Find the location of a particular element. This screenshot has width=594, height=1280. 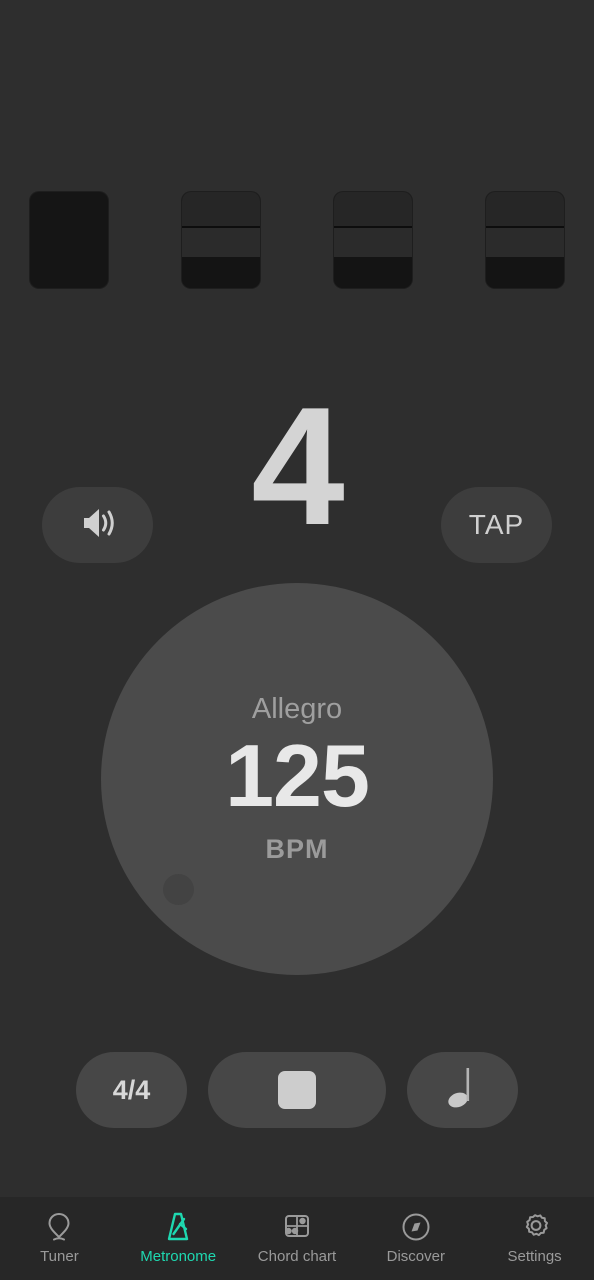

beat-indicator-row is located at coordinates (297, 240).